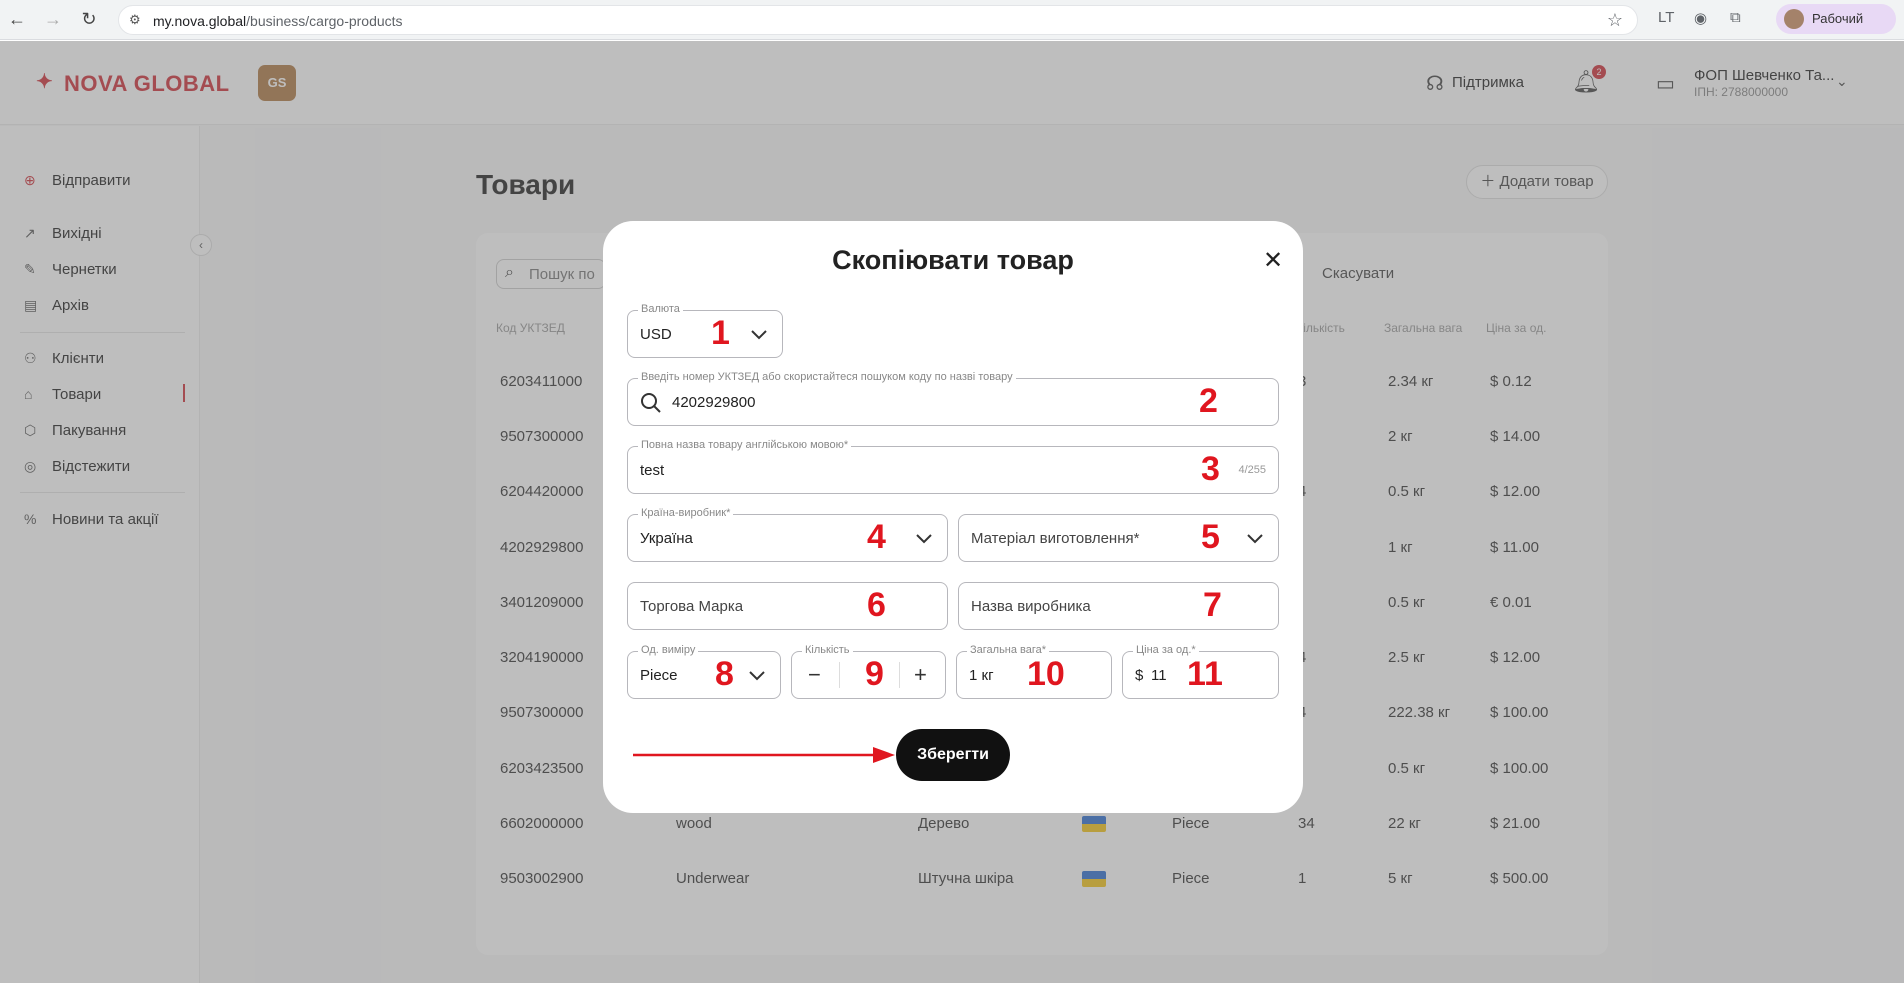  Describe the element at coordinates (324, 21) in the screenshot. I see `url-path: /business/cargo-products` at that location.